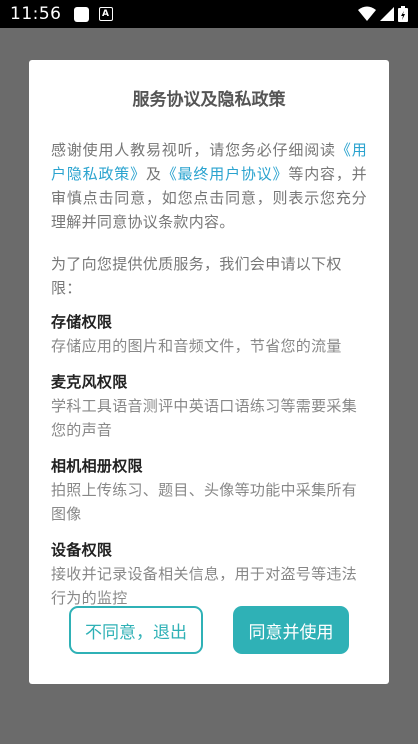 The height and width of the screenshot is (744, 418). I want to click on intro-text-pre: 感谢使用人教易视听，请您务必仔细阅读, so click(193, 150).